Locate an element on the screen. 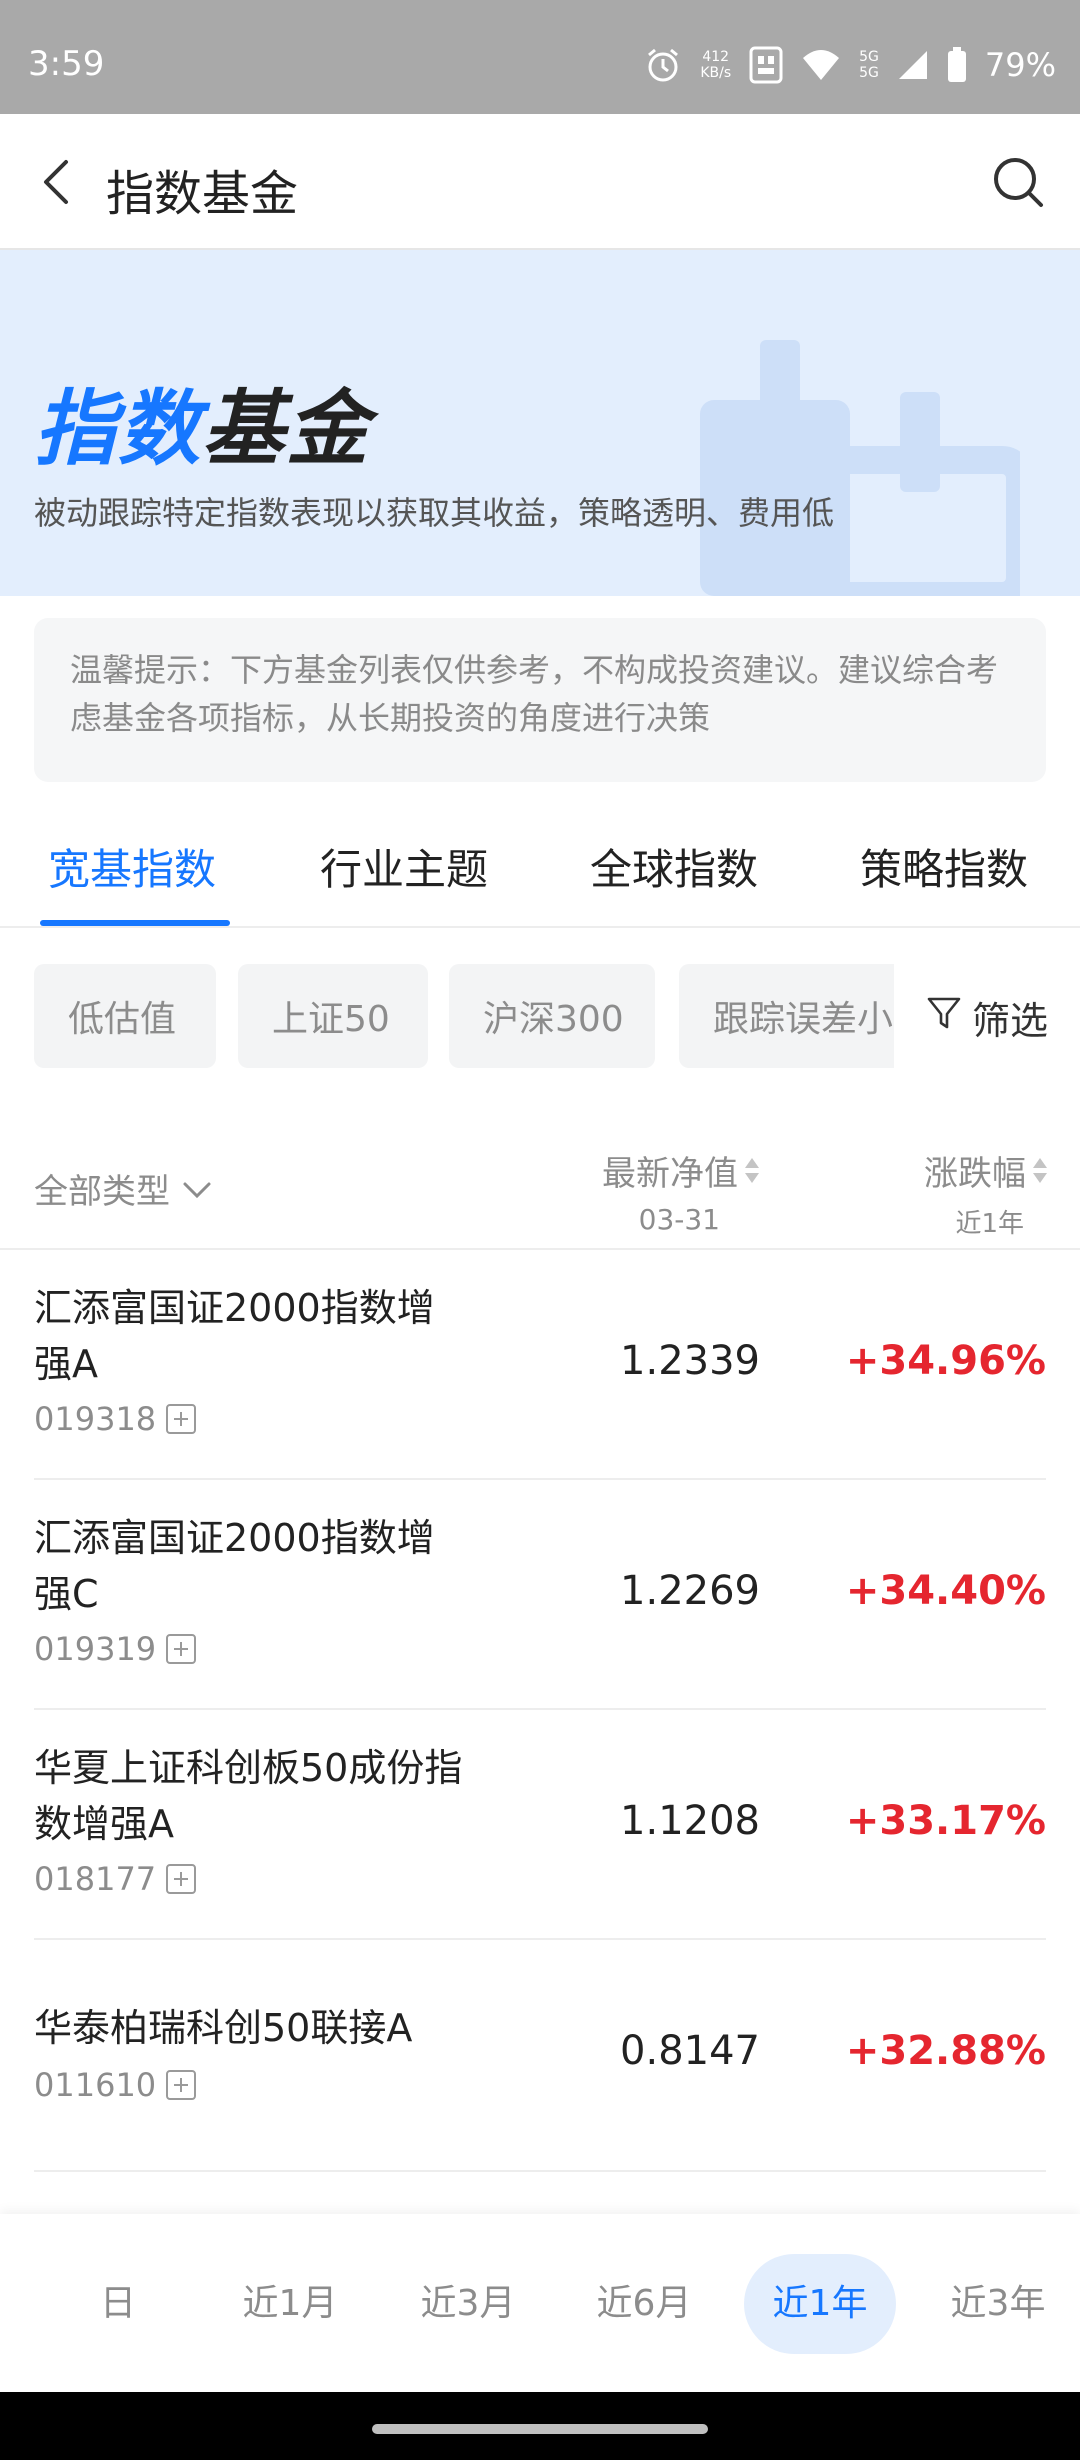 This screenshot has width=1080, height=2460. nav-column-header: 最新净值 03-31 is located at coordinates (681, 1191).